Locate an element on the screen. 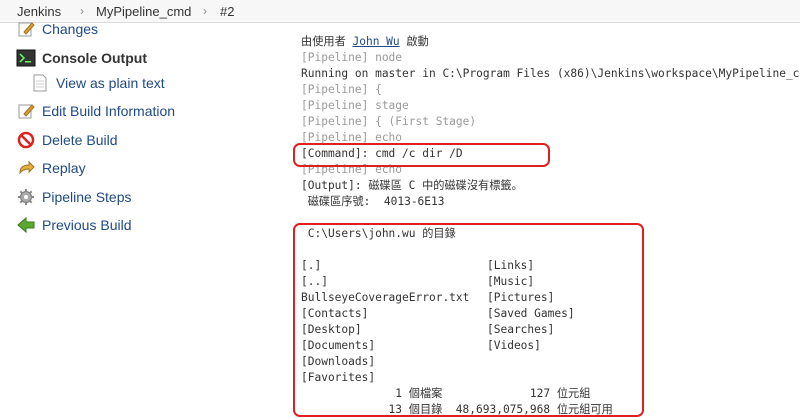  console-line: 磁碟區序號: 4013-6E13 is located at coordinates (373, 201).